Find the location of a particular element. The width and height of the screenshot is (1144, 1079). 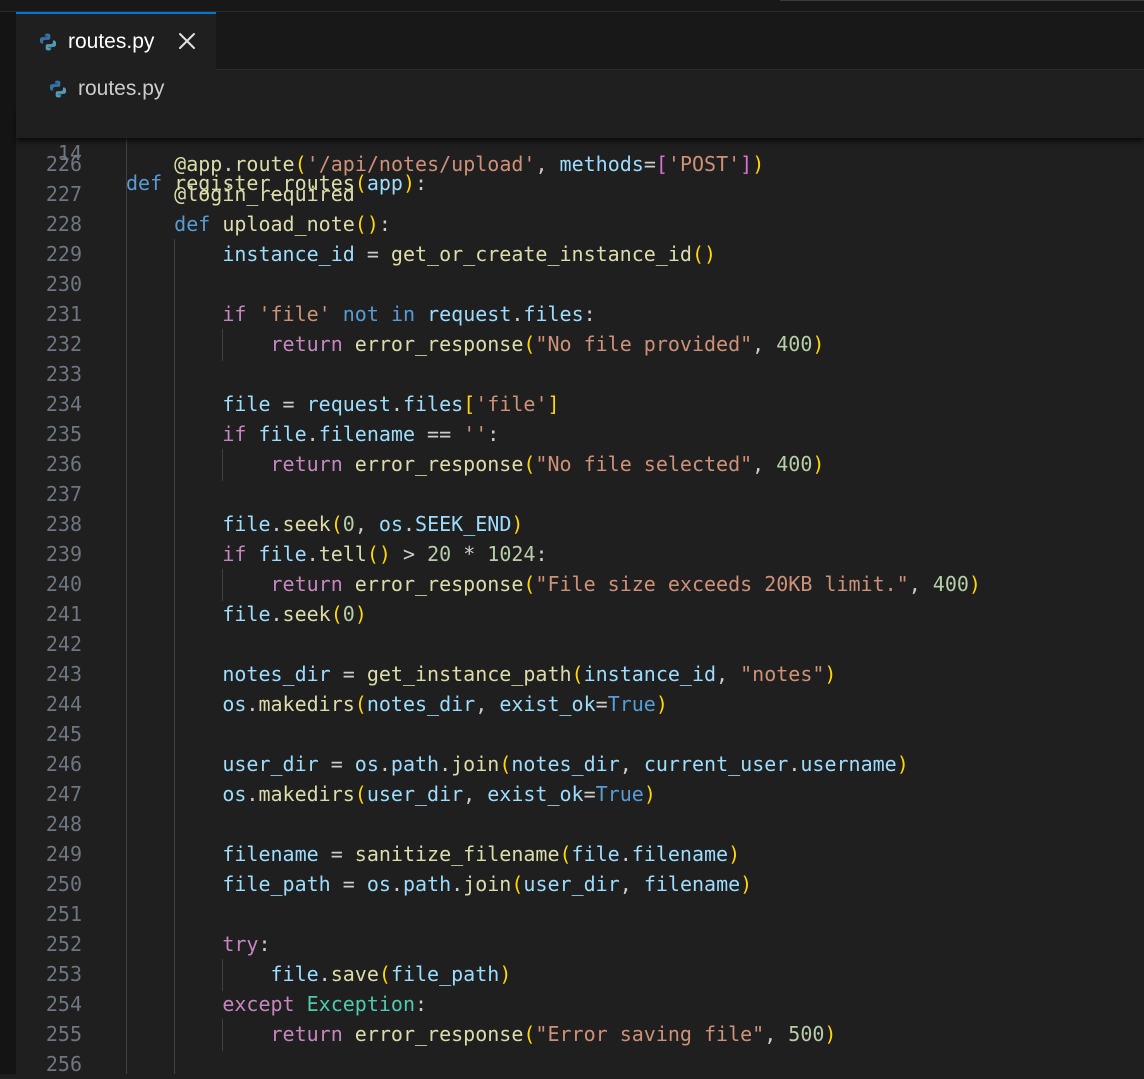

line-code: def upload_note(): is located at coordinates (282, 224).